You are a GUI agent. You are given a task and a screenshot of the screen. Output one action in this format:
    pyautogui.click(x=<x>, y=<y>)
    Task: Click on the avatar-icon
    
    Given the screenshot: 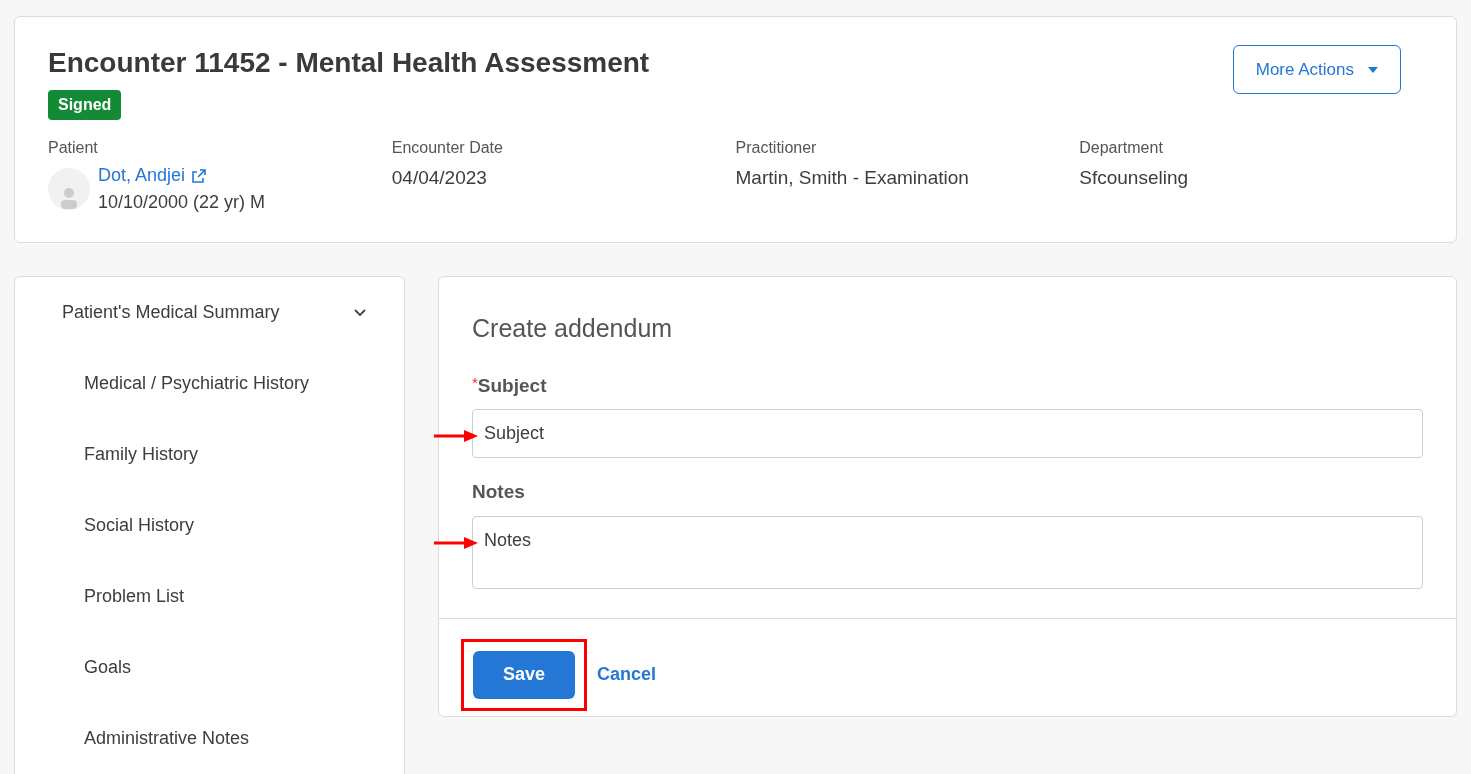 What is the action you would take?
    pyautogui.click(x=69, y=189)
    